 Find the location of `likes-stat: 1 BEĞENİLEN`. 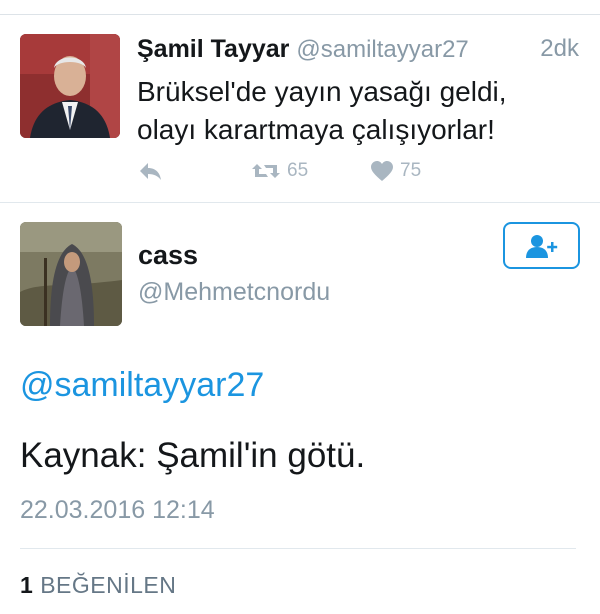

likes-stat: 1 BEĞENİLEN is located at coordinates (98, 585).